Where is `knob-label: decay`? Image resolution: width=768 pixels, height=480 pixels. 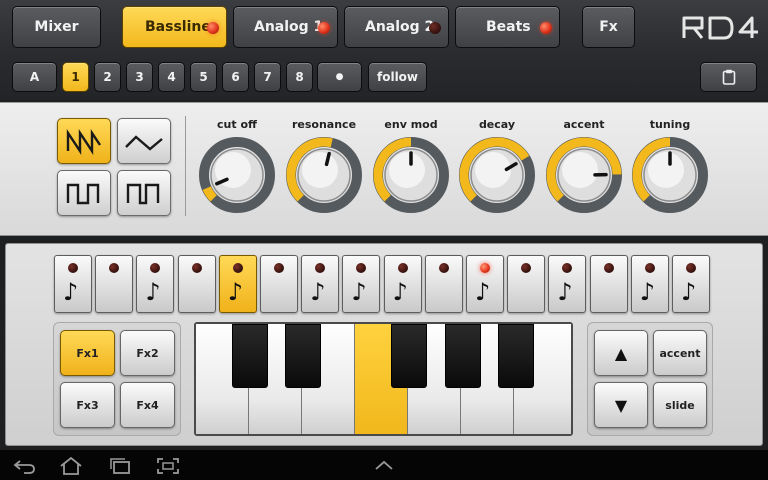
knob-label: decay is located at coordinates (497, 124).